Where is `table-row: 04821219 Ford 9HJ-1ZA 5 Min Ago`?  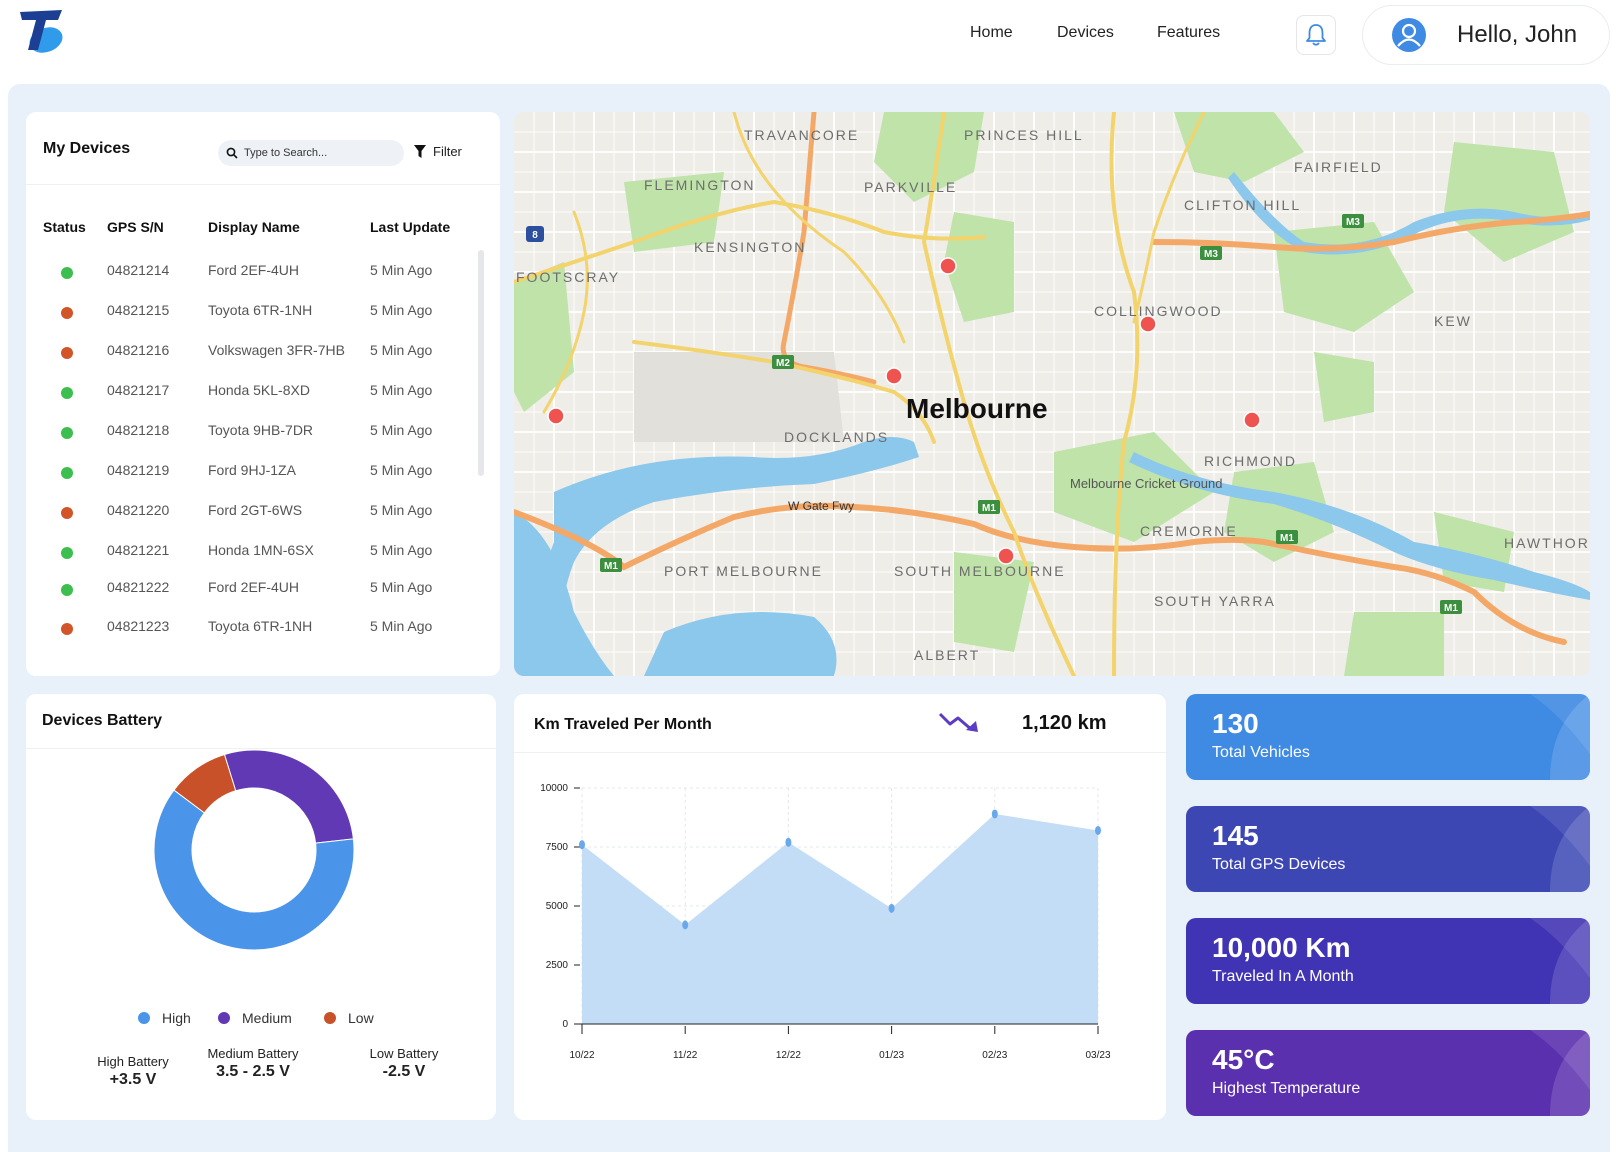 table-row: 04821219 Ford 9HJ-1ZA 5 Min Ago is located at coordinates (263, 472).